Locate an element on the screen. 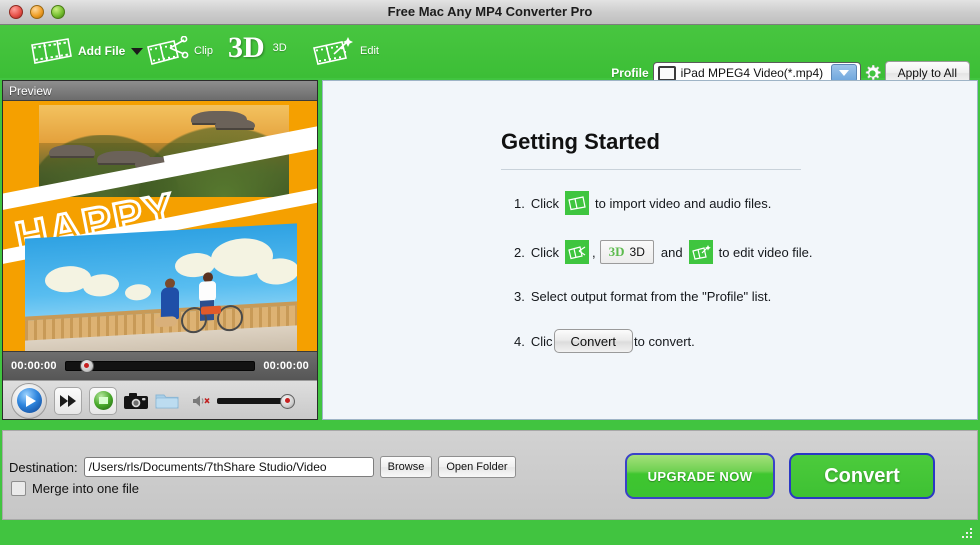 The height and width of the screenshot is (545, 980). page-title: Getting Started is located at coordinates (580, 141).